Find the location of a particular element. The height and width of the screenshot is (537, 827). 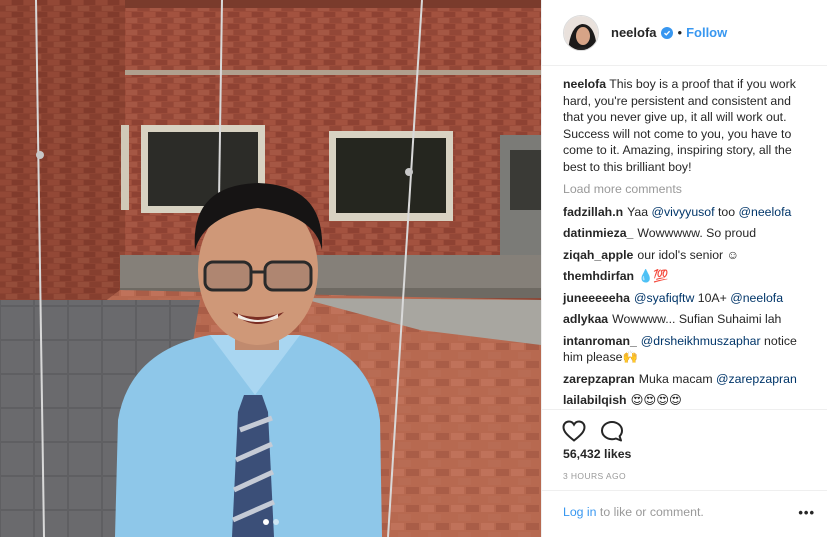

avatar-image is located at coordinates (581, 32).